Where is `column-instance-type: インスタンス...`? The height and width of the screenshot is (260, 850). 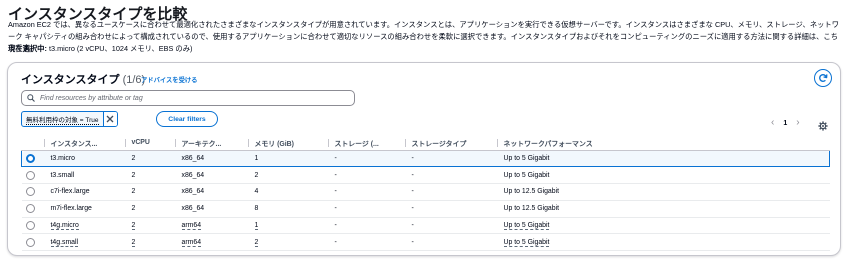 column-instance-type: インスタンス... is located at coordinates (85, 143).